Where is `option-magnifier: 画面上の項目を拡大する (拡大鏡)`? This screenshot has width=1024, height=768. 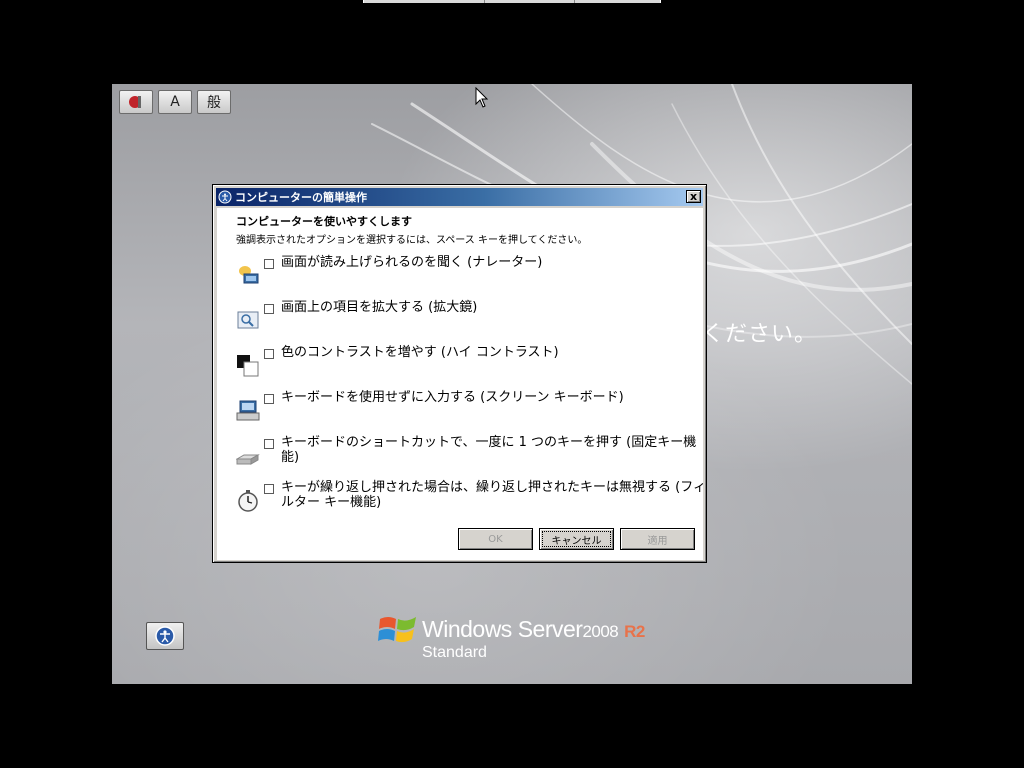
option-magnifier: 画面上の項目を拡大する (拡大鏡) is located at coordinates (466, 320).